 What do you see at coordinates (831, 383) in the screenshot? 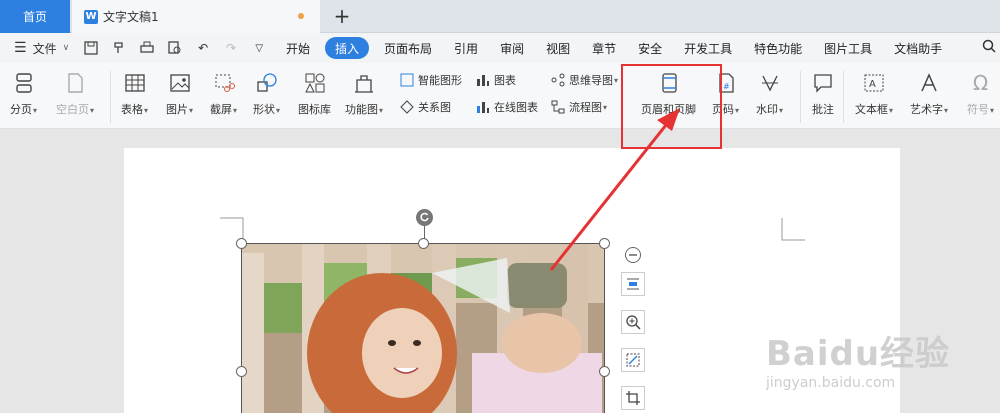
I see `baidu-watermark-url: jingyan.baidu.com` at bounding box center [831, 383].